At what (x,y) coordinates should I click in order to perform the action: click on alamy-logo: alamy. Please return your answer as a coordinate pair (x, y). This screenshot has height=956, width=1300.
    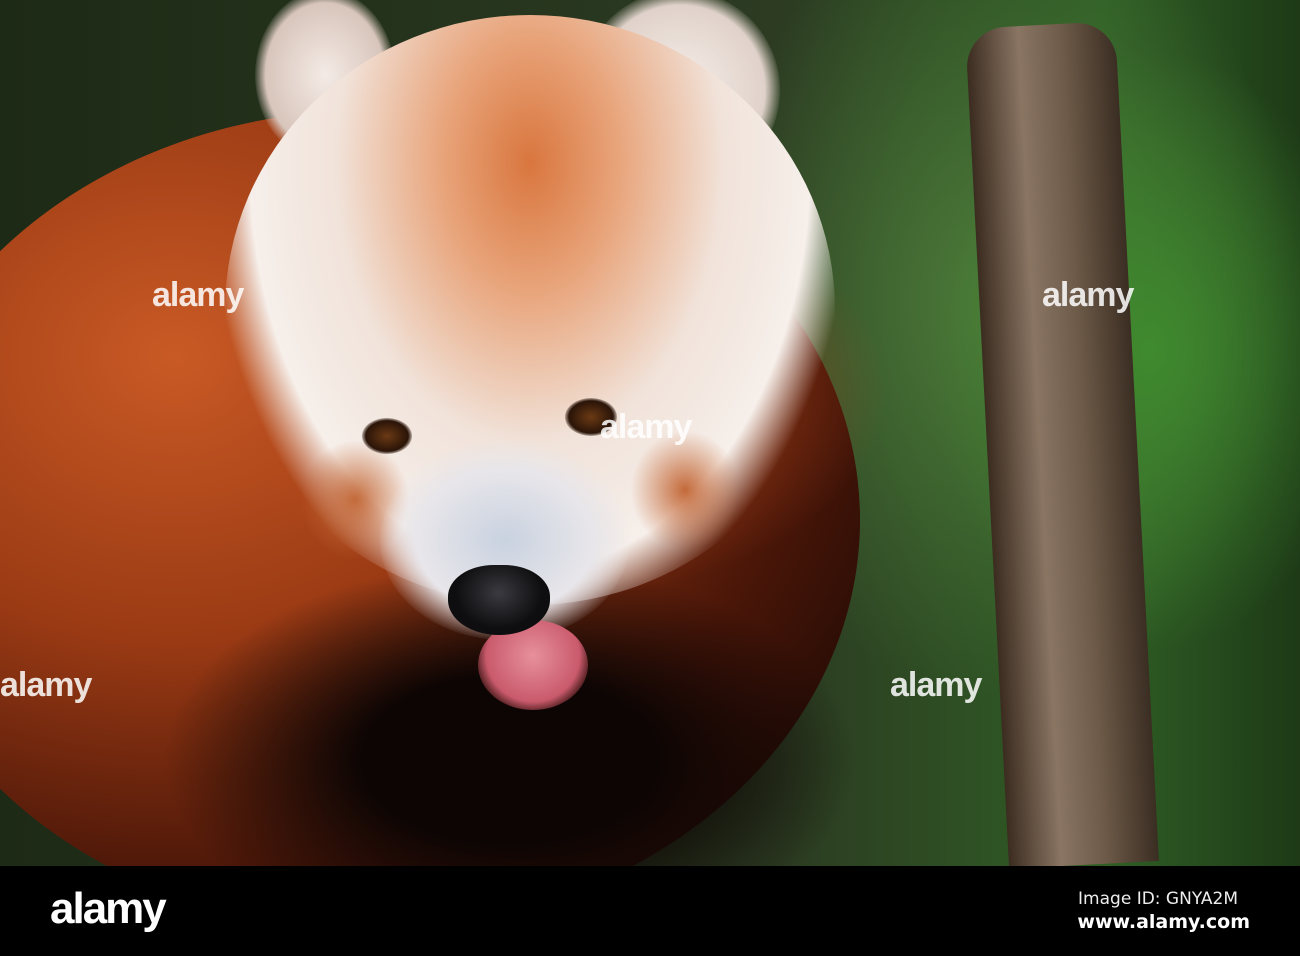
    Looking at the image, I should click on (108, 908).